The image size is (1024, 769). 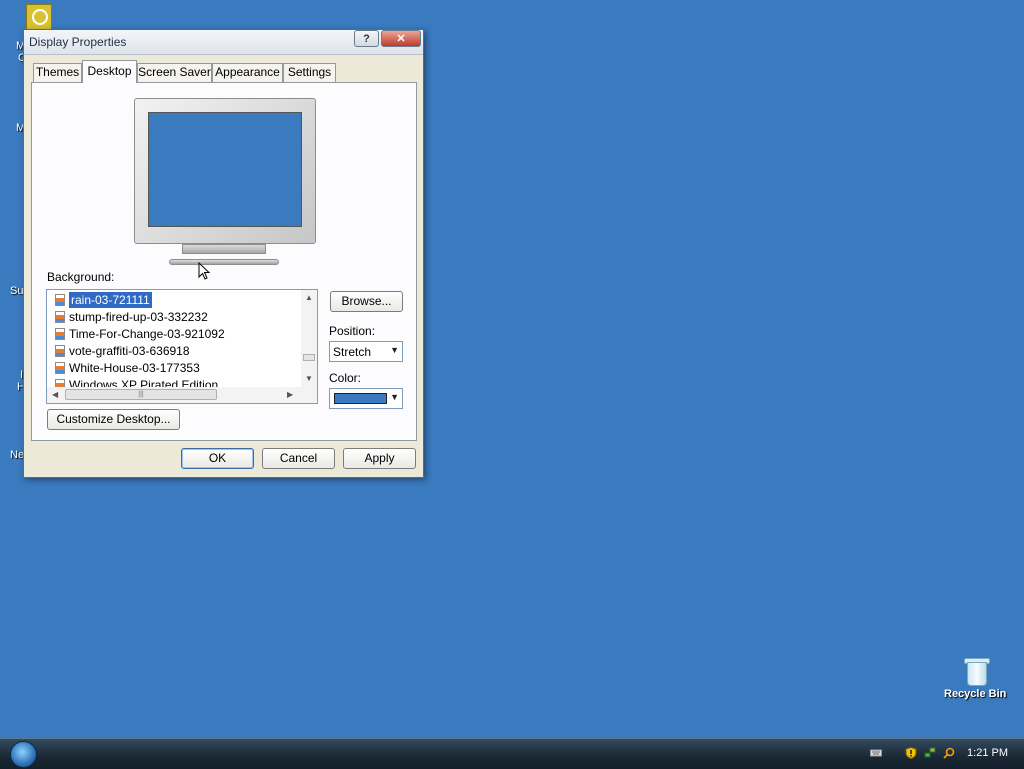 What do you see at coordinates (57, 72) in the screenshot?
I see `tab-themes: Themes` at bounding box center [57, 72].